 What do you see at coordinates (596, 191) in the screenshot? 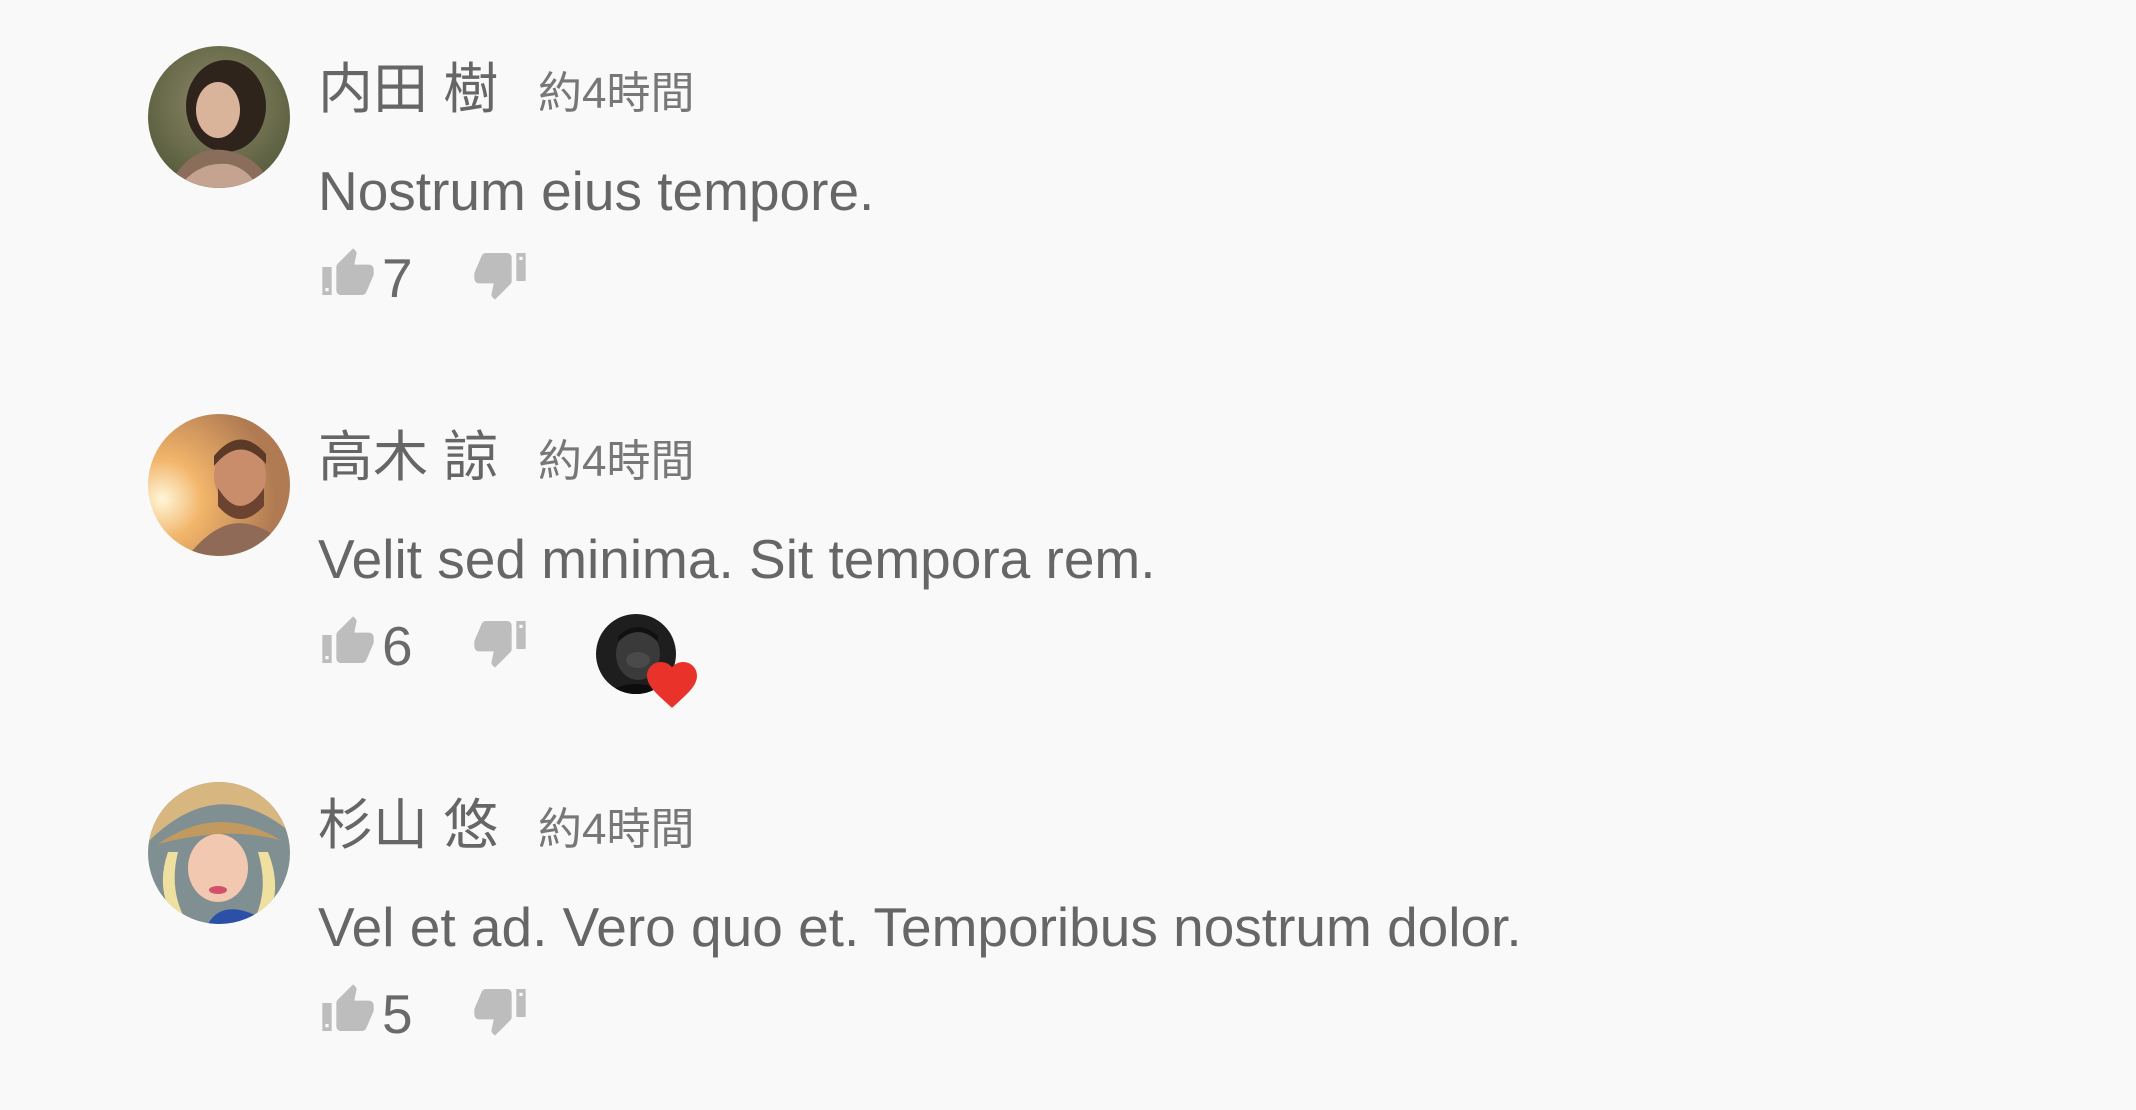
I see `comment-text: Nostrum eius tempore.` at bounding box center [596, 191].